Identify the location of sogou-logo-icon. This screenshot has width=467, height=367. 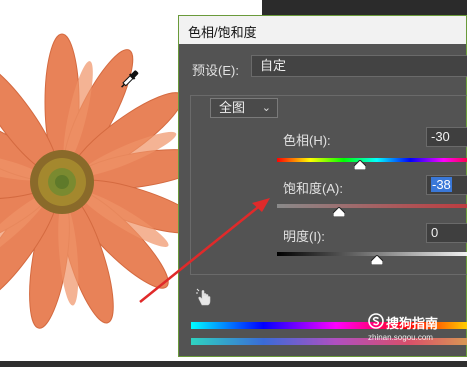
(376, 321).